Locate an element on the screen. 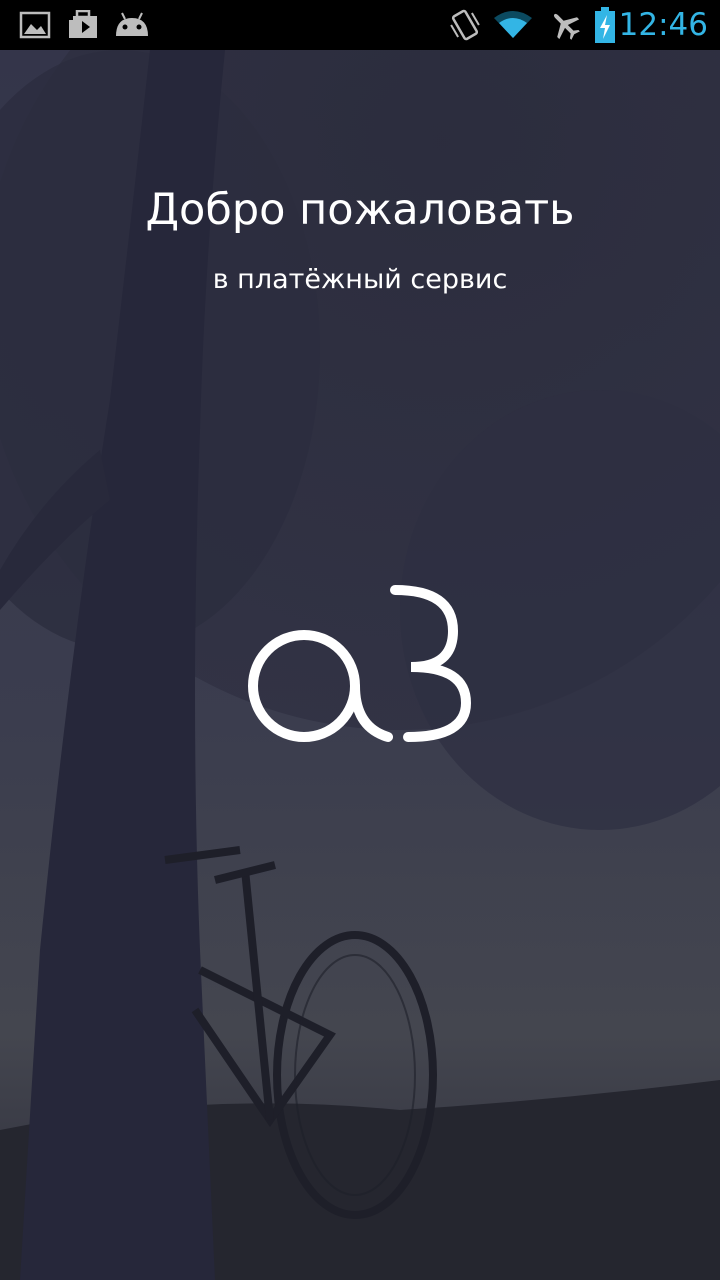  status-time: 12:46 is located at coordinates (663, 25).